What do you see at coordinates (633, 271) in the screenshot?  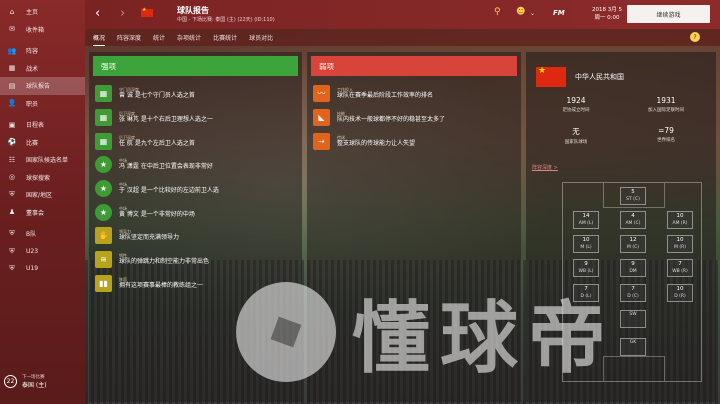 I see `position-label: DM` at bounding box center [633, 271].